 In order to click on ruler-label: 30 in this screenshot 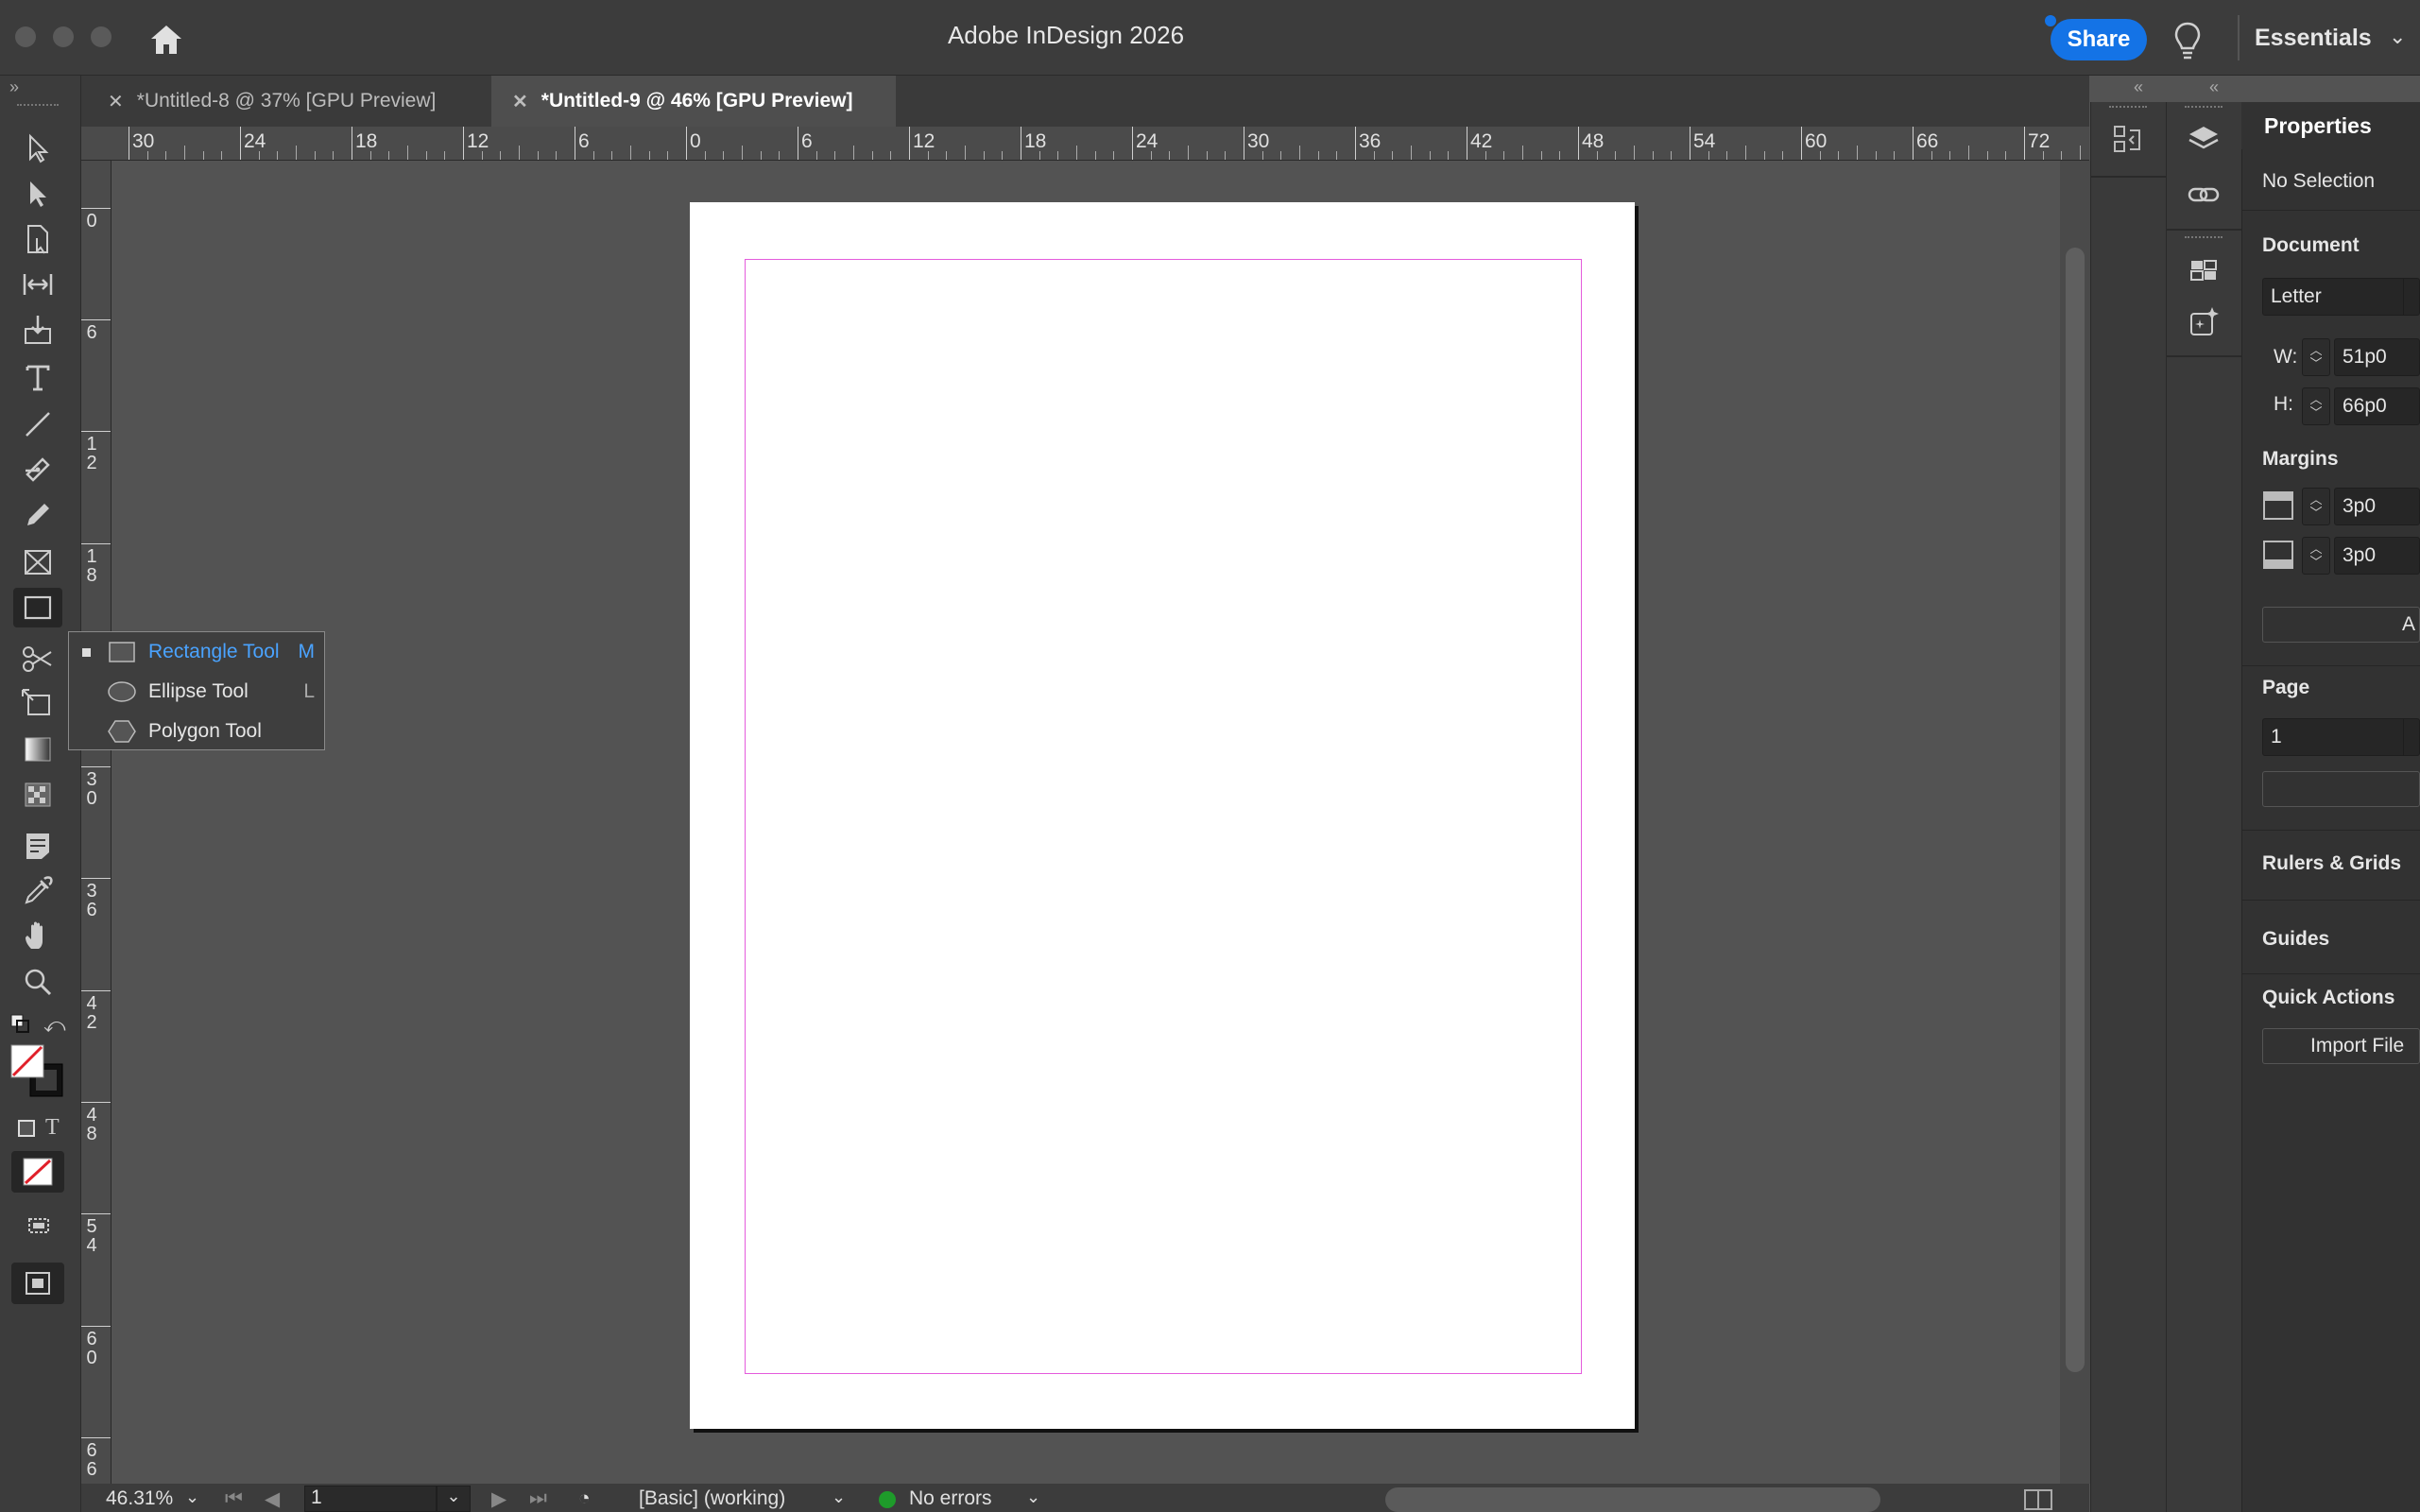, I will do `click(91, 789)`.